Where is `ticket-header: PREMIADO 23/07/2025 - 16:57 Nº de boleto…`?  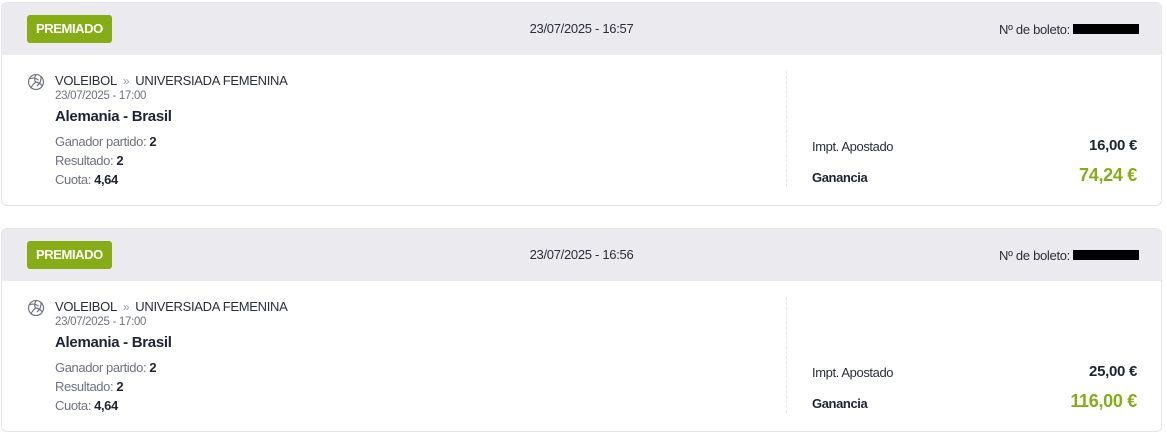 ticket-header: PREMIADO 23/07/2025 - 16:57 Nº de boleto… is located at coordinates (581, 29).